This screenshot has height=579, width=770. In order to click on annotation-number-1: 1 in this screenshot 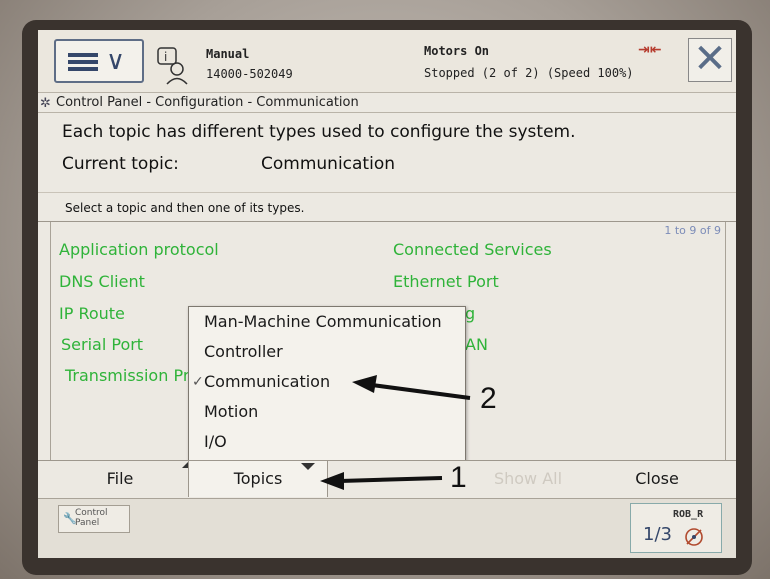, I will do `click(458, 477)`.